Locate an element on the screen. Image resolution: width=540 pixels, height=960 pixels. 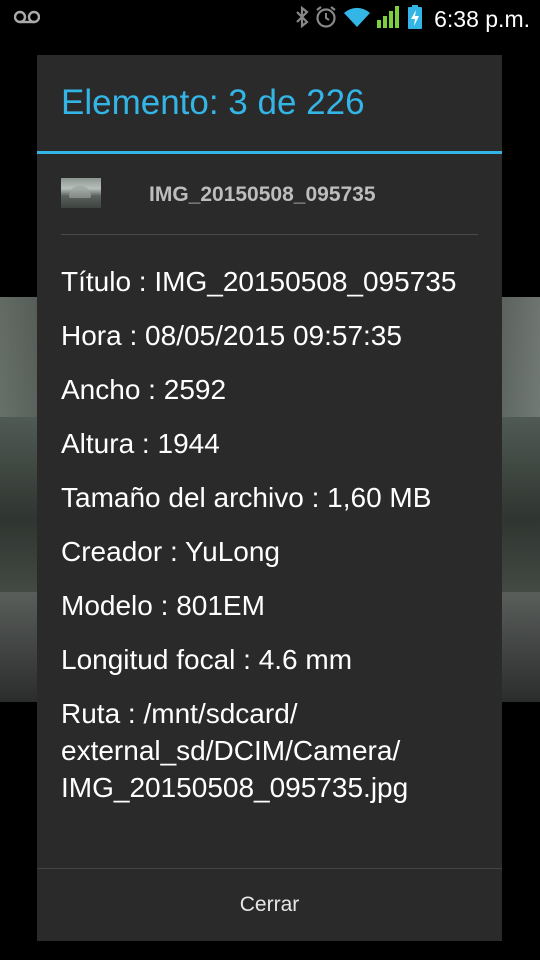
image-thumbnail is located at coordinates (81, 193).